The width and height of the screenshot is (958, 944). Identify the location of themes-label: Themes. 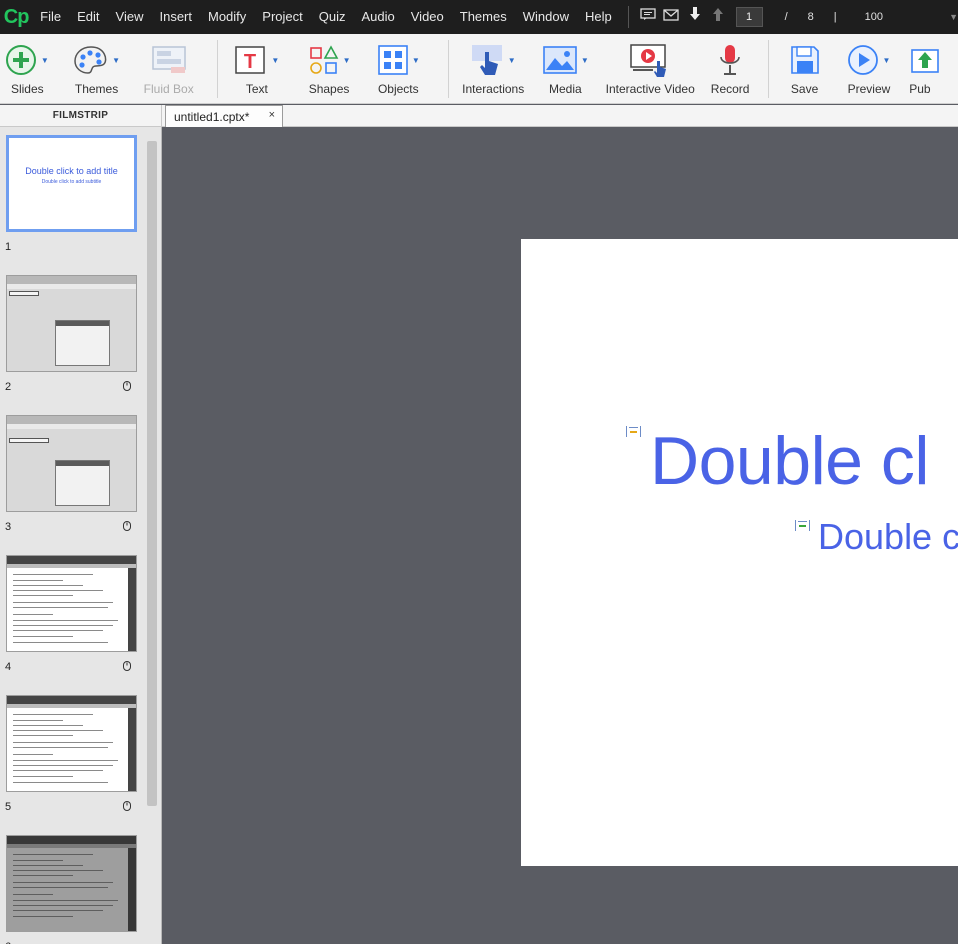
(96, 89).